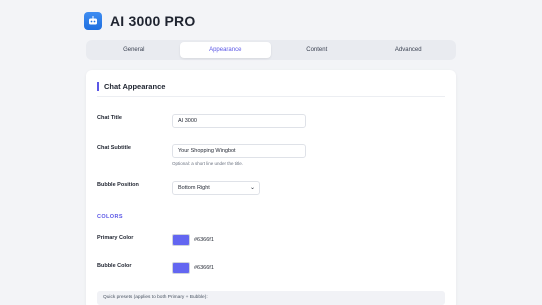 The width and height of the screenshot is (542, 305). What do you see at coordinates (153, 21) in the screenshot?
I see `app-title: AI 3000 PRO` at bounding box center [153, 21].